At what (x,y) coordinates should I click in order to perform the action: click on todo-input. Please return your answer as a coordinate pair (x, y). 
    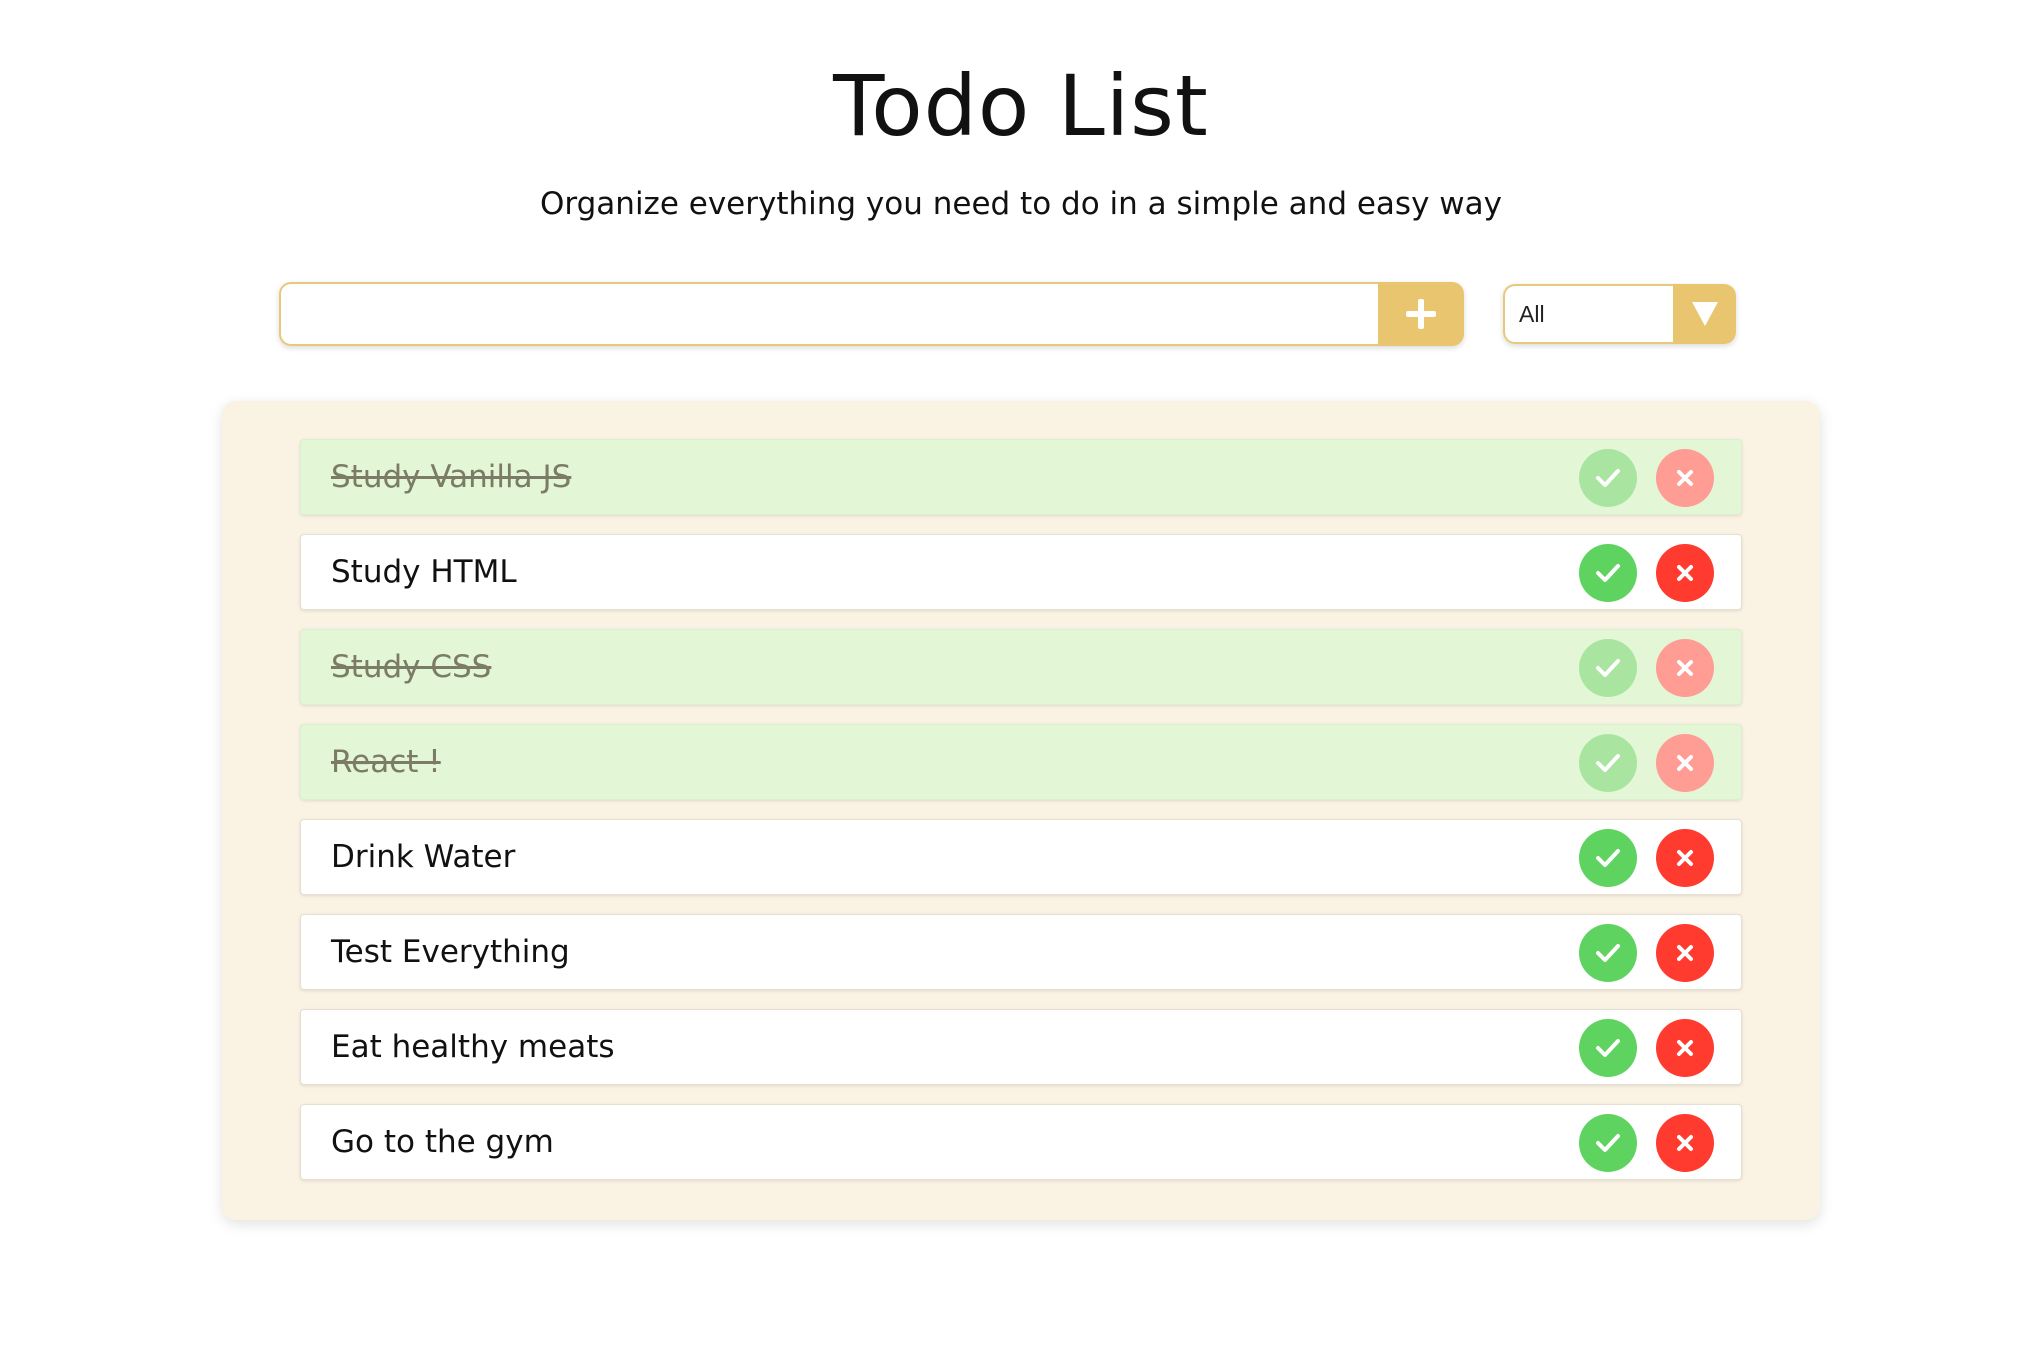
    Looking at the image, I should click on (828, 314).